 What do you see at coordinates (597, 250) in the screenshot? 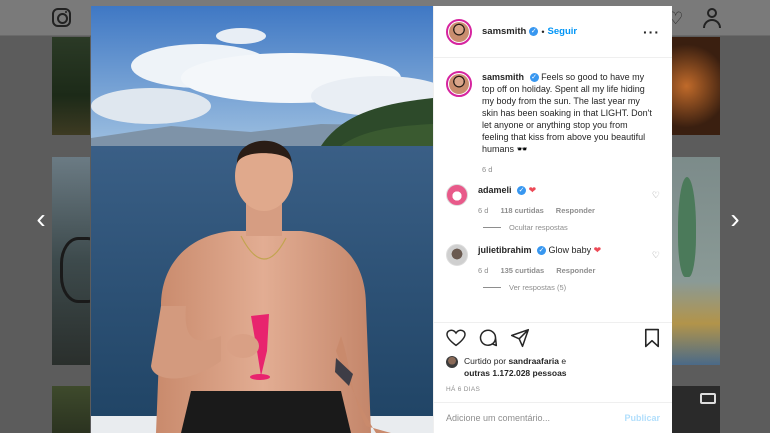
I see `red-heart-emoji: ❤` at bounding box center [597, 250].